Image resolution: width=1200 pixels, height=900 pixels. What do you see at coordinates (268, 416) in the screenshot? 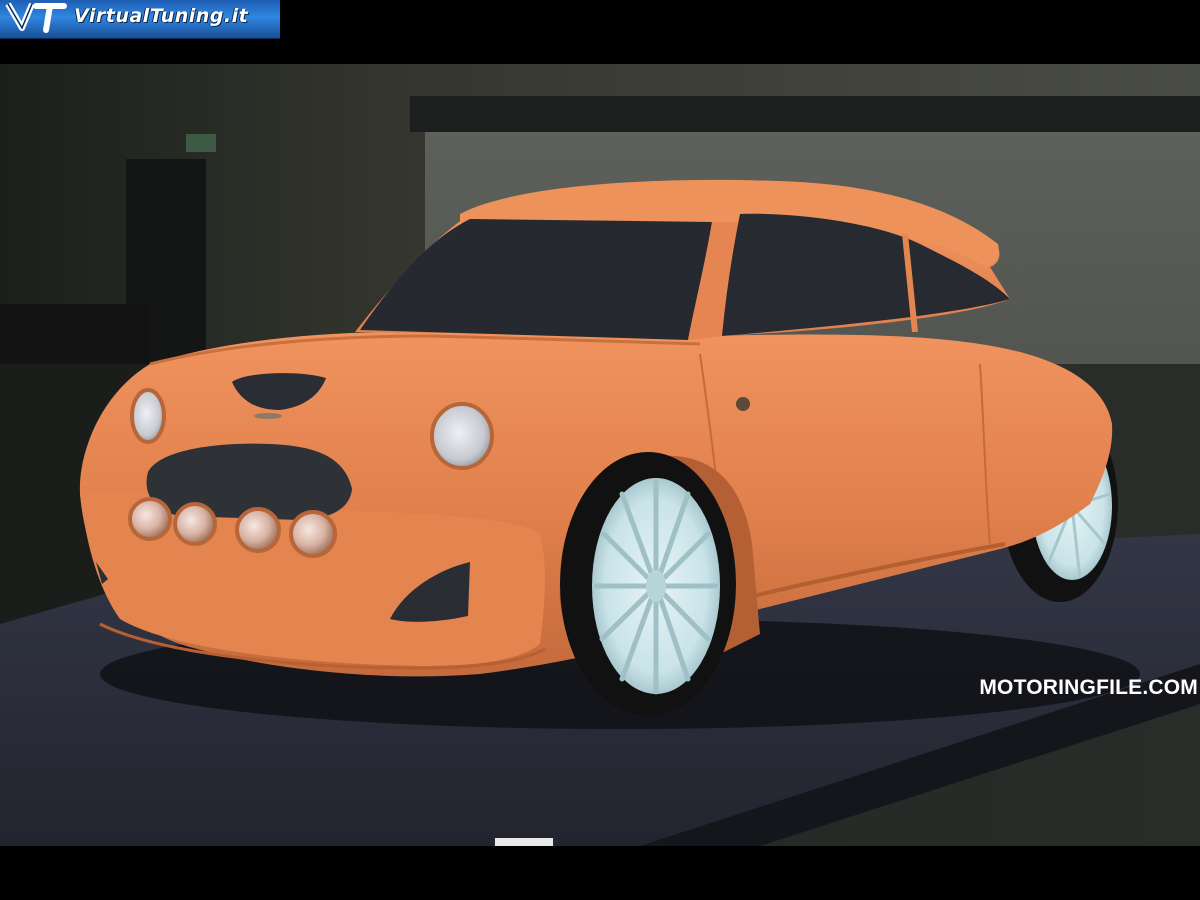
I see `hood-emblem` at bounding box center [268, 416].